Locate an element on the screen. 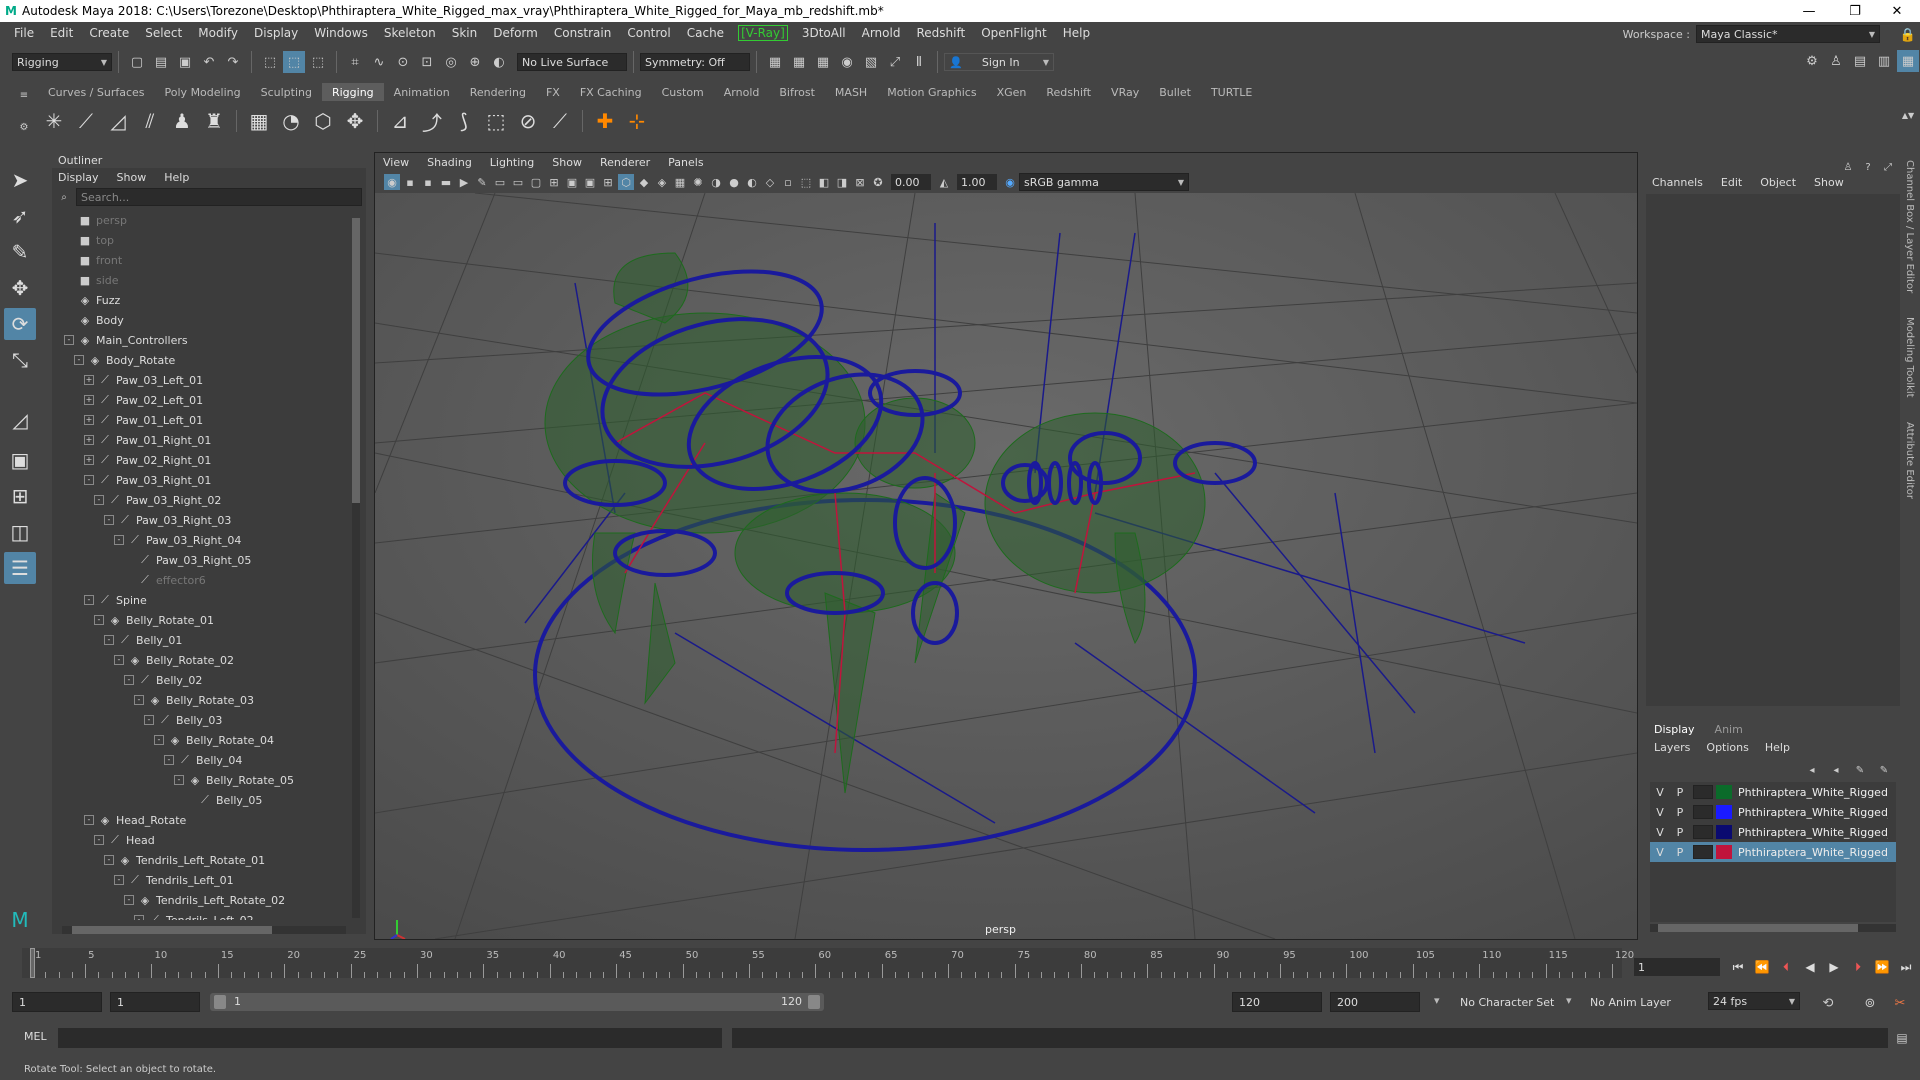 The image size is (1920, 1080). ik-handle-icon: ◿ is located at coordinates (118, 121).